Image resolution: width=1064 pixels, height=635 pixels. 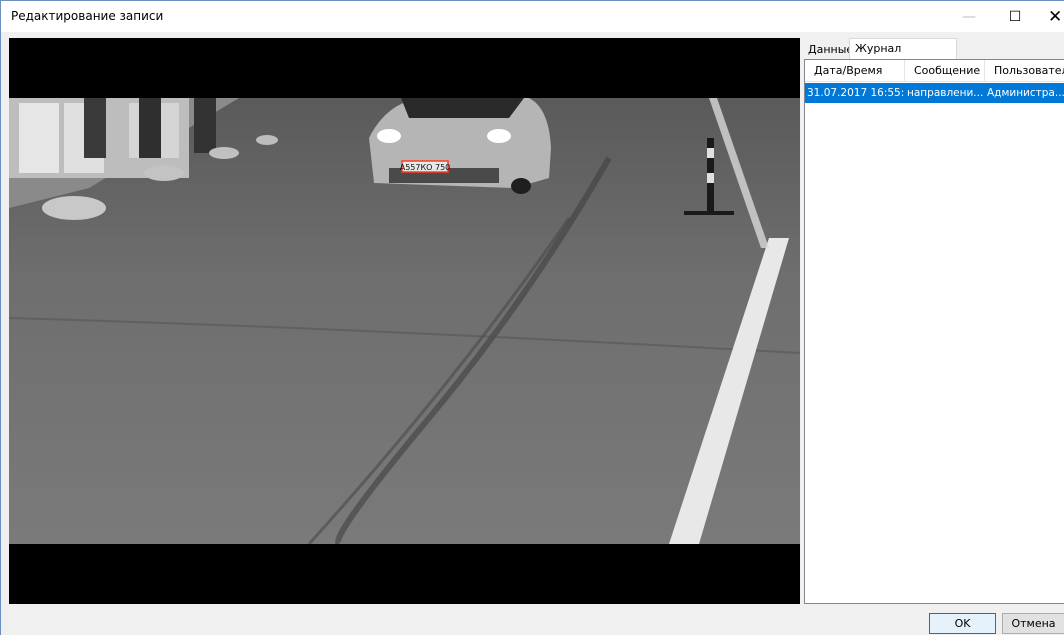 What do you see at coordinates (855, 71) in the screenshot?
I see `column-header-datetime: Дата/Время` at bounding box center [855, 71].